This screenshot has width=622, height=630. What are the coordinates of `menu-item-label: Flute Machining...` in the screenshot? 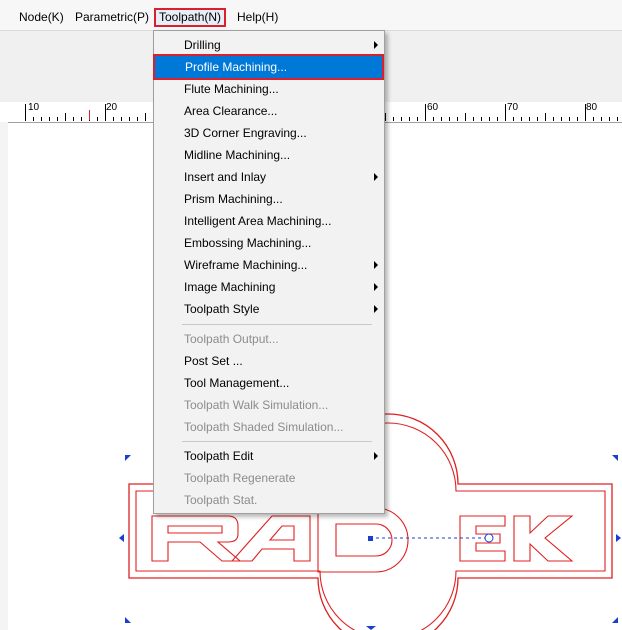 It's located at (231, 89).